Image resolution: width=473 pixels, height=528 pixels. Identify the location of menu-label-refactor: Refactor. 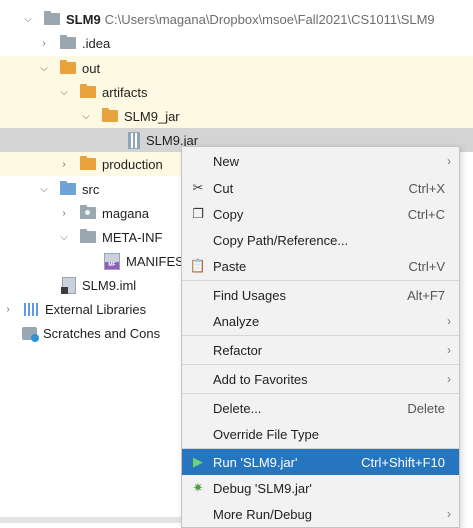
(238, 350).